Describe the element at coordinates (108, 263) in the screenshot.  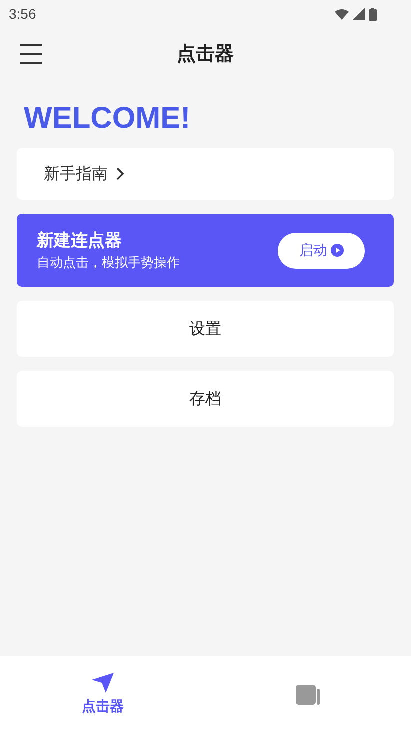
I see `card-subtitle: 自动点击，模拟手势操作` at that location.